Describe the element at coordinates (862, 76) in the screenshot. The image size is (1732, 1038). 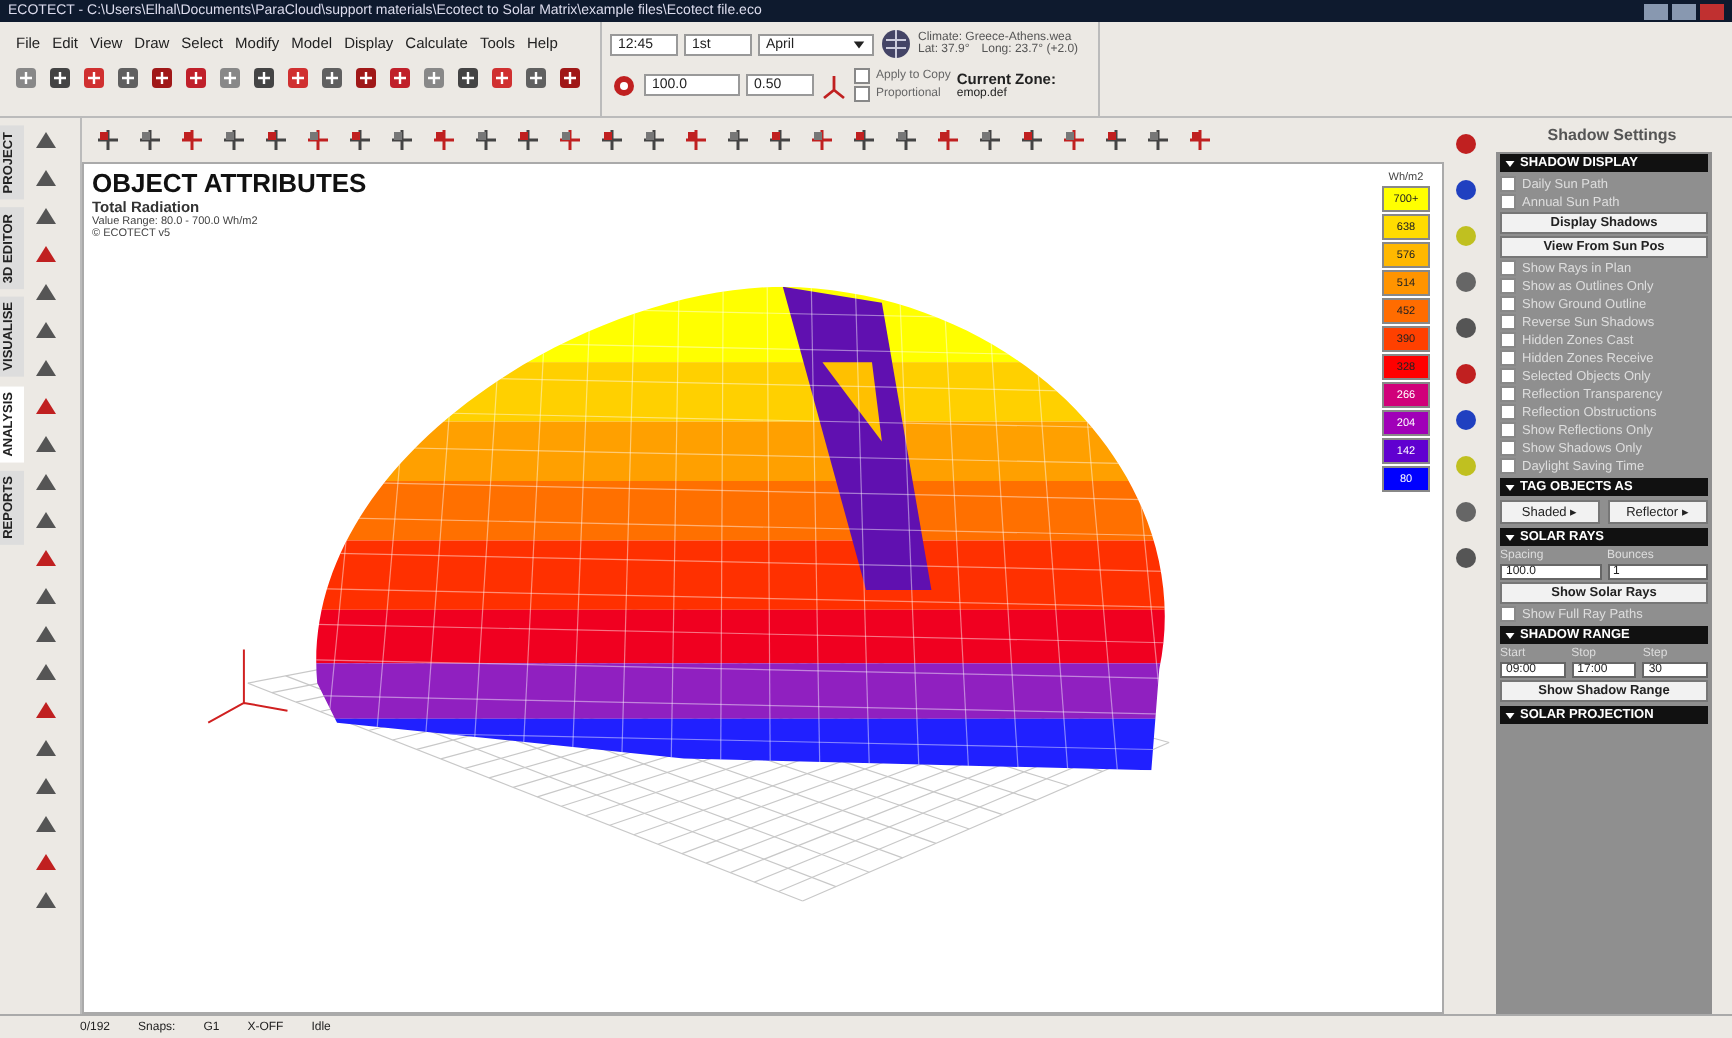
I see `apply-to-copy-checkbox` at that location.